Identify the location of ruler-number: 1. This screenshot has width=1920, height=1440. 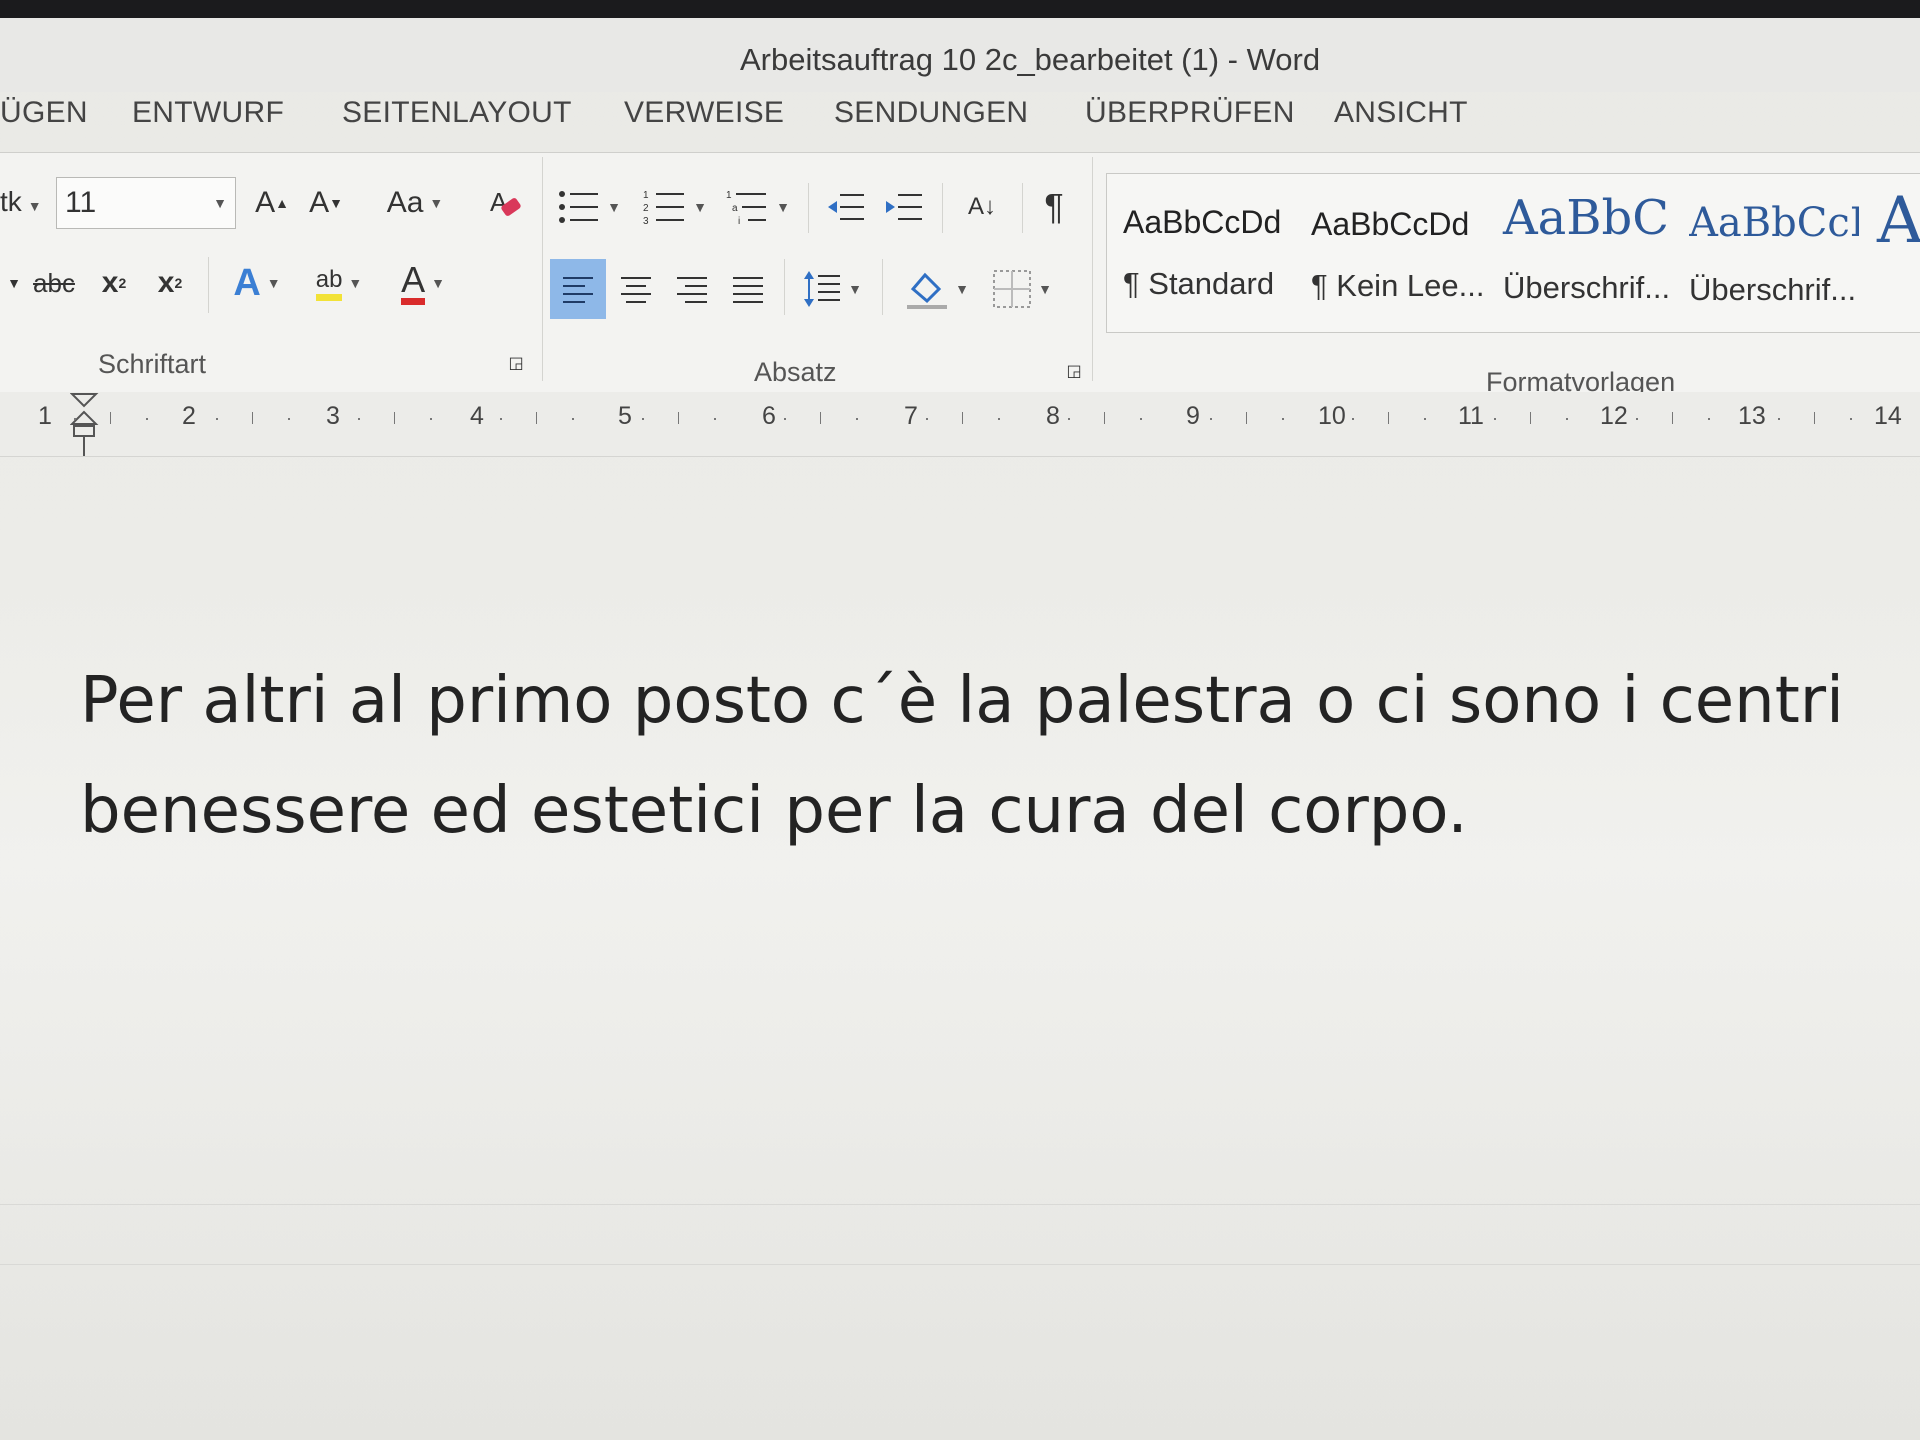
(45, 416).